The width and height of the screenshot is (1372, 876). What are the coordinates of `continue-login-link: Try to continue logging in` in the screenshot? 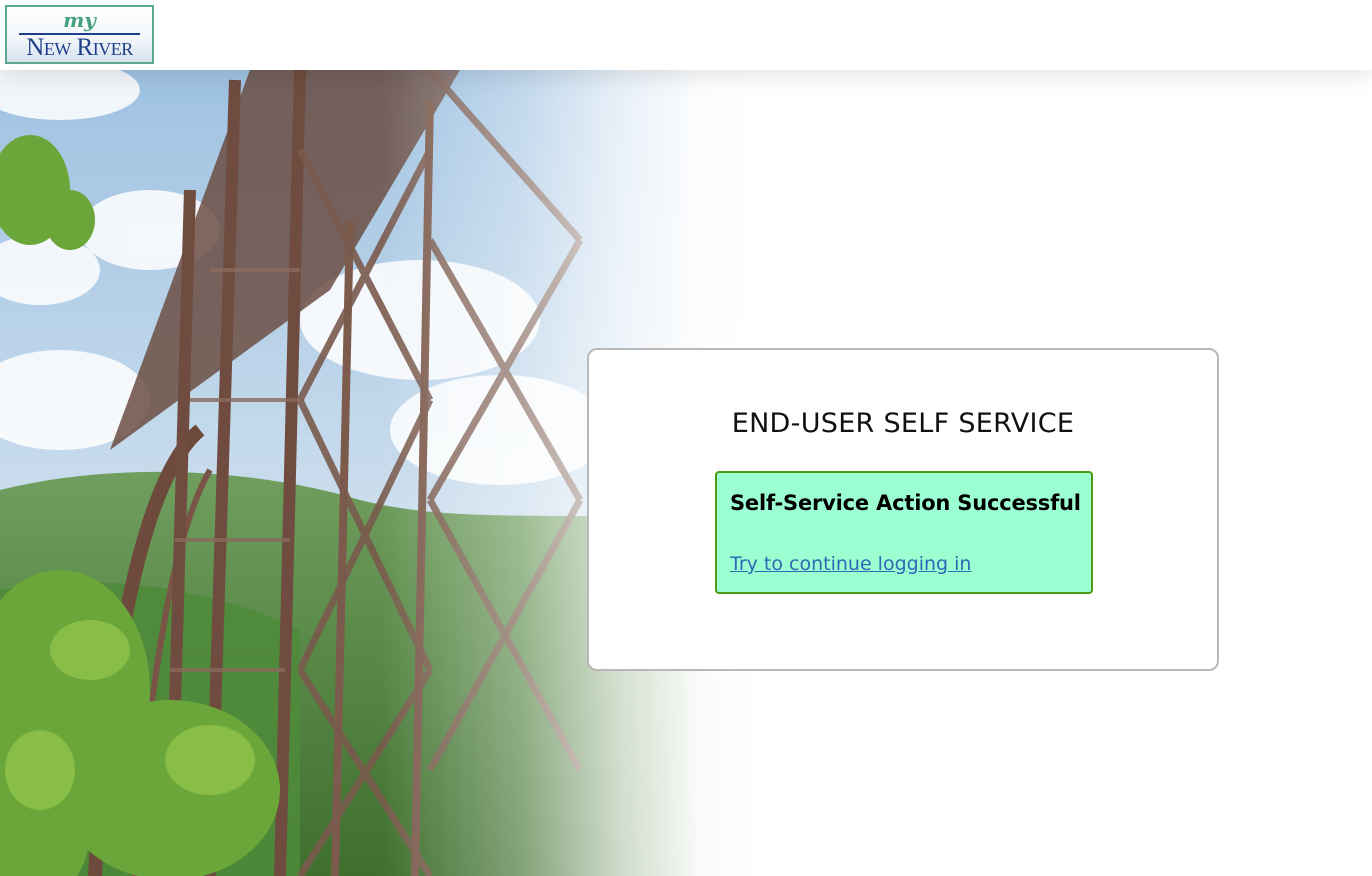 It's located at (850, 564).